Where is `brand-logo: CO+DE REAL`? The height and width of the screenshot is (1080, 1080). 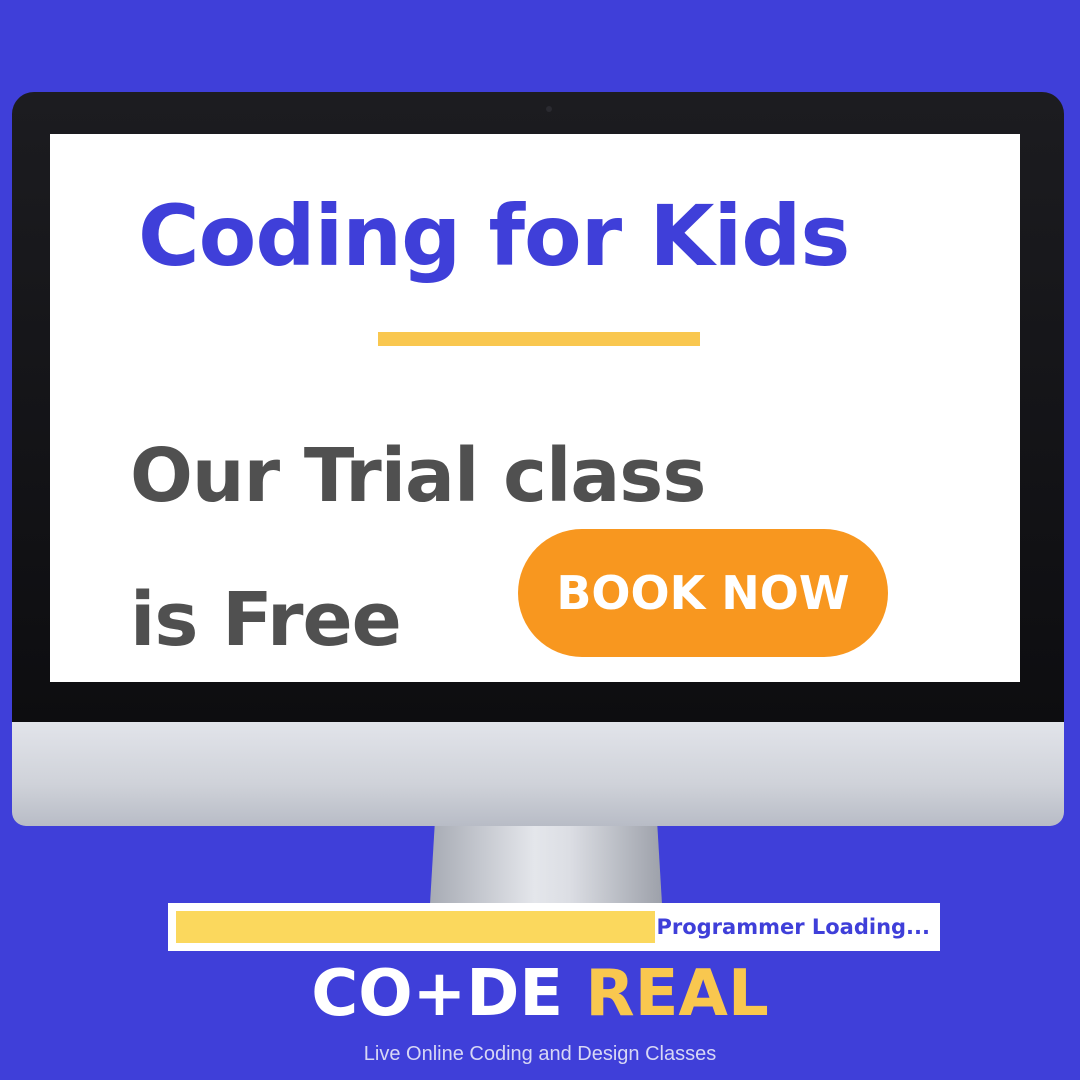
brand-logo: CO+DE REAL is located at coordinates (540, 994).